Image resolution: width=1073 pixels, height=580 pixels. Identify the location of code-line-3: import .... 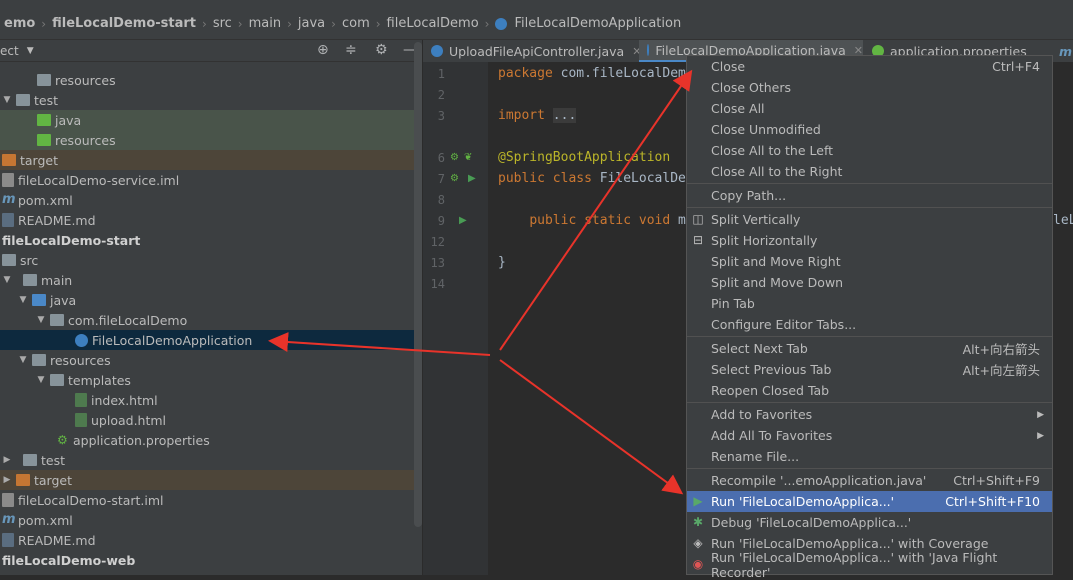
(537, 115).